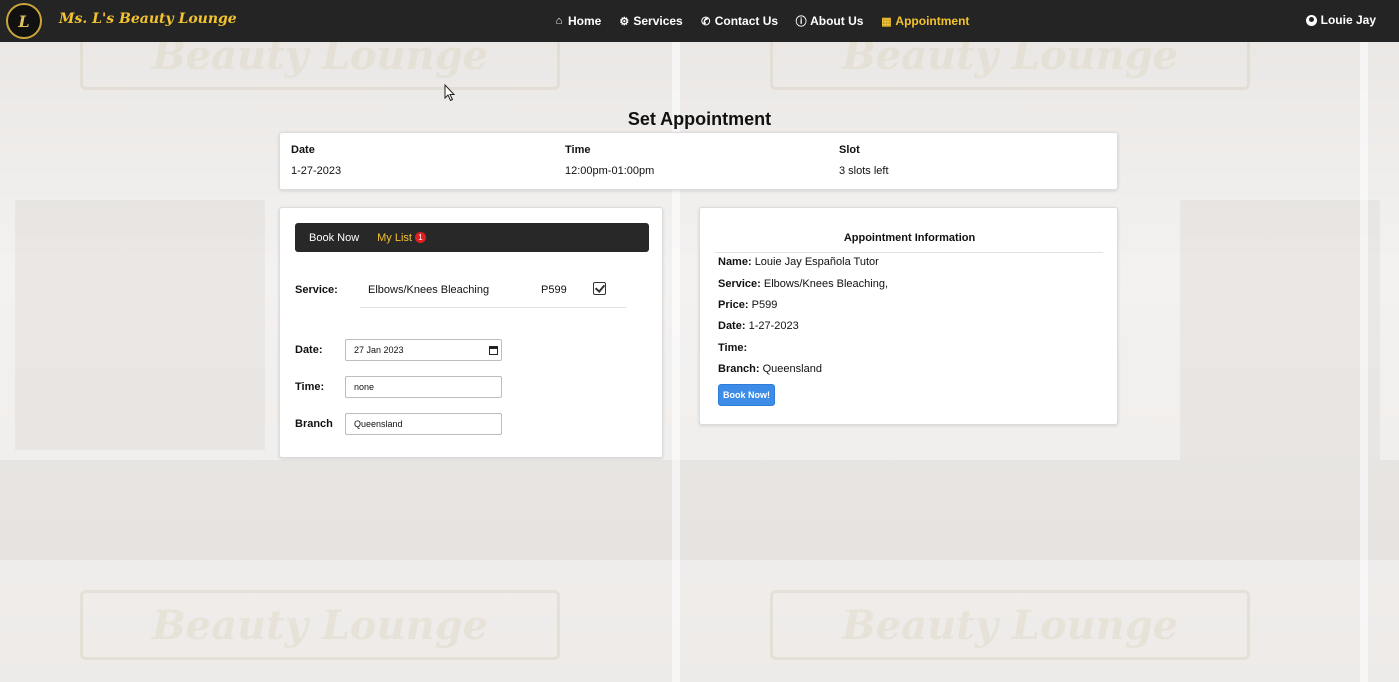  What do you see at coordinates (577, 21) in the screenshot?
I see `nav-home: ⌂ Home` at bounding box center [577, 21].